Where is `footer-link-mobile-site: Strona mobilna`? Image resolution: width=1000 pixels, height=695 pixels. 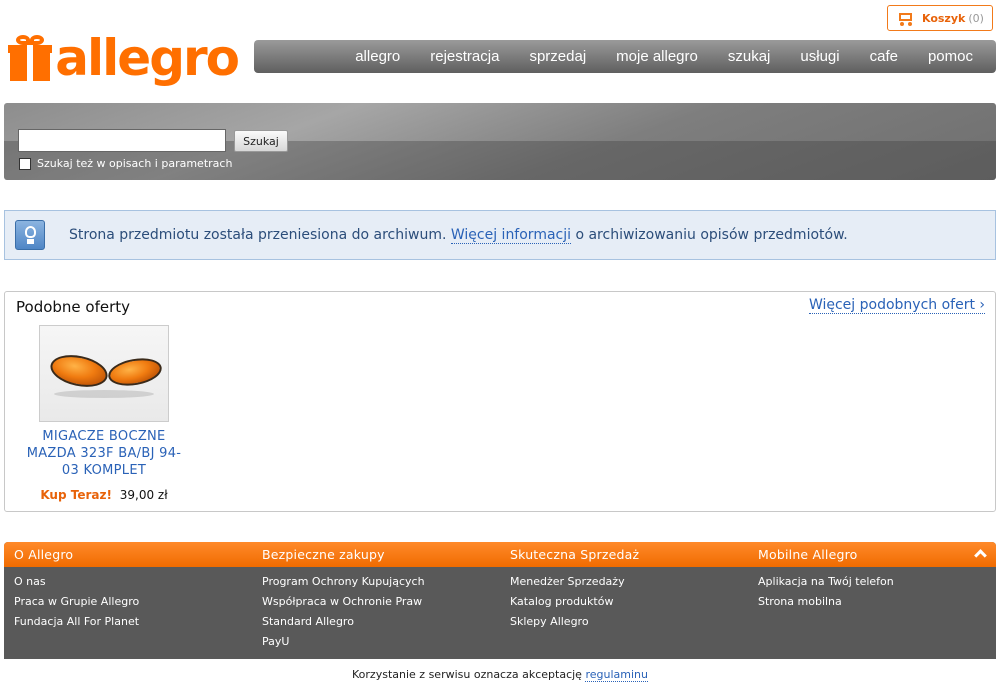
footer-link-mobile-site: Strona mobilna is located at coordinates (800, 601).